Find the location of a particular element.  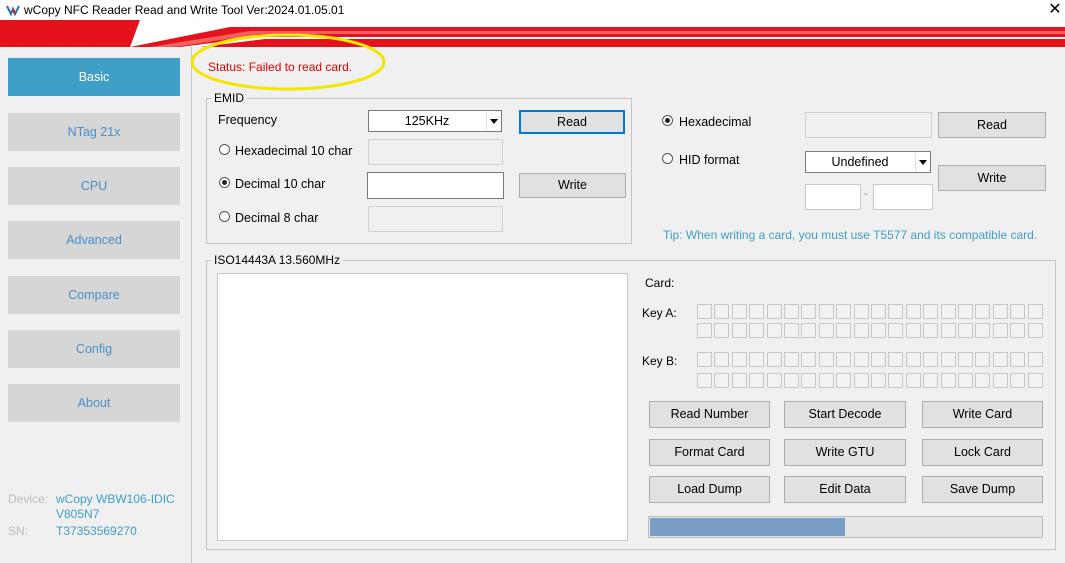

hid-facility-field is located at coordinates (833, 197).